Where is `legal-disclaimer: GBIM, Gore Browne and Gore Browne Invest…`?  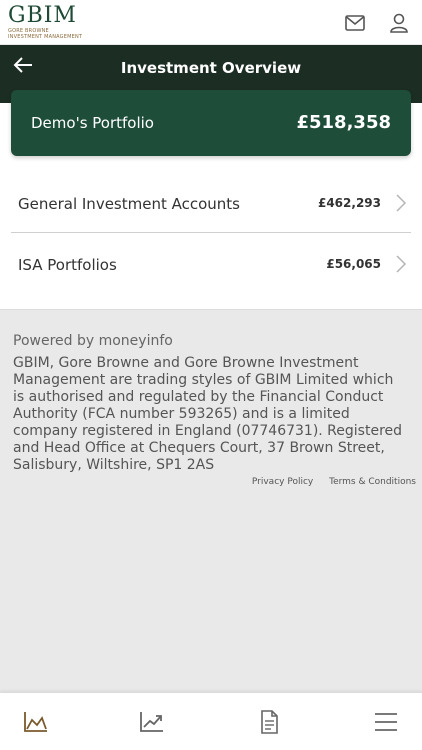
legal-disclaimer: GBIM, Gore Browne and Gore Browne Invest… is located at coordinates (208, 414).